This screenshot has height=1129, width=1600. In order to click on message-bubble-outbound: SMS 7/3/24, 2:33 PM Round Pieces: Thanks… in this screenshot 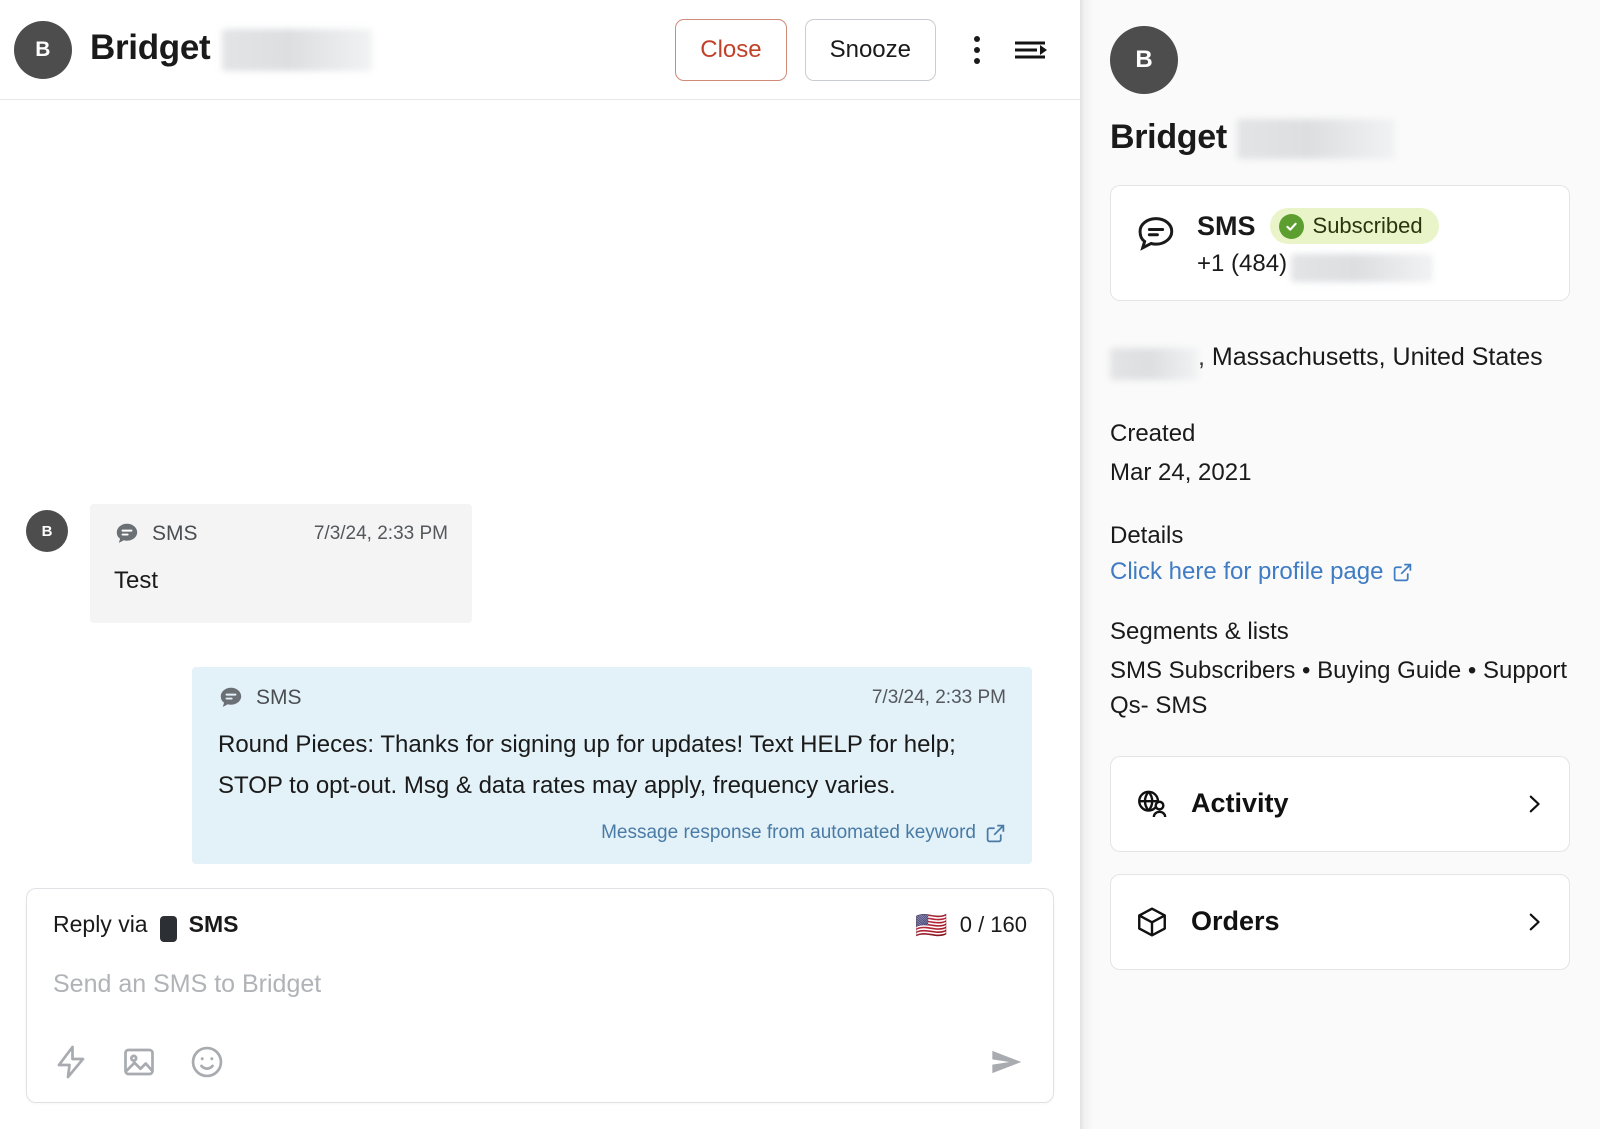, I will do `click(612, 765)`.